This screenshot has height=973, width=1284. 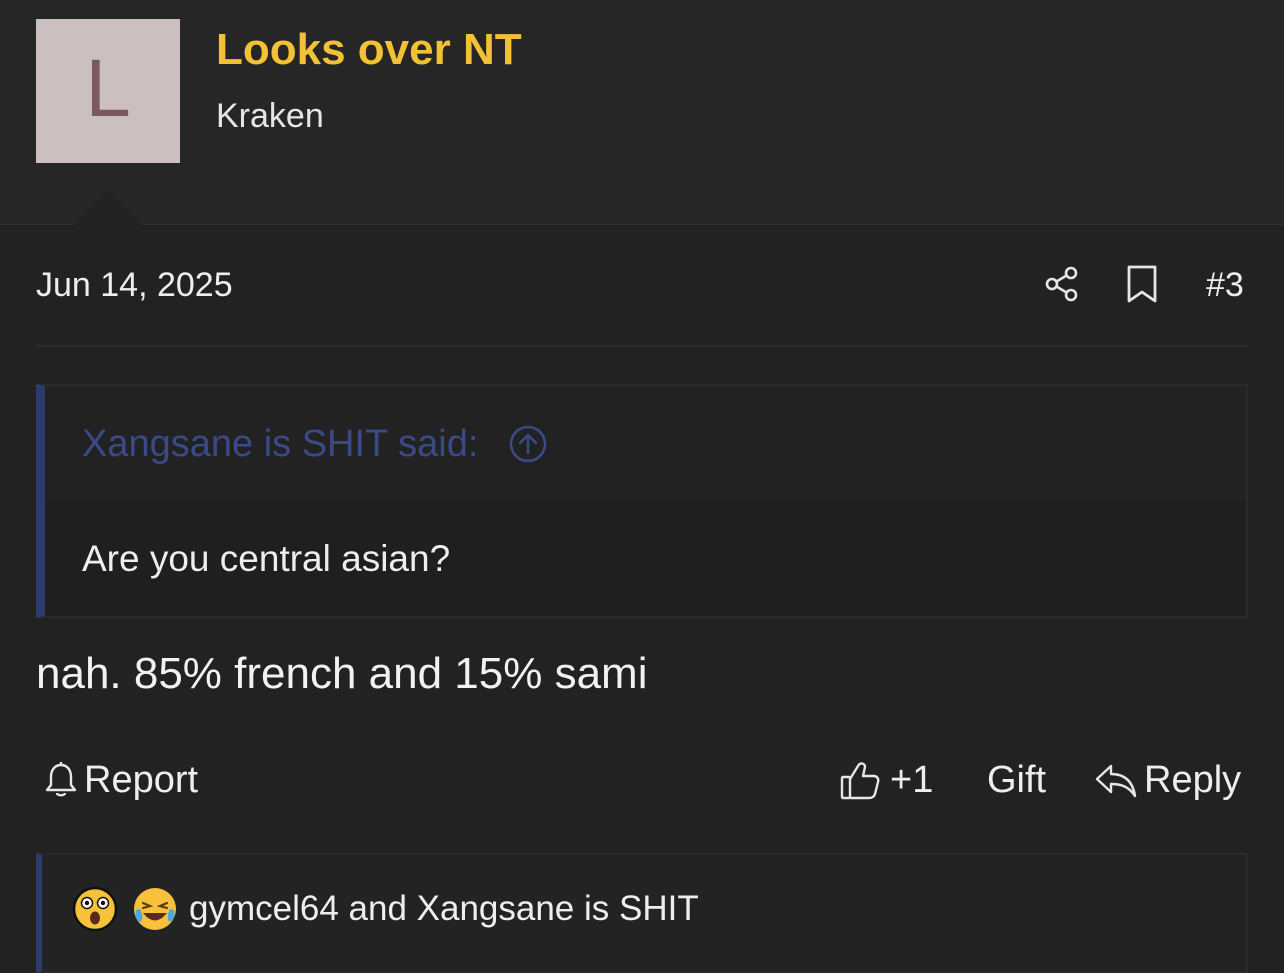 I want to click on bell-icon, so click(x=61, y=779).